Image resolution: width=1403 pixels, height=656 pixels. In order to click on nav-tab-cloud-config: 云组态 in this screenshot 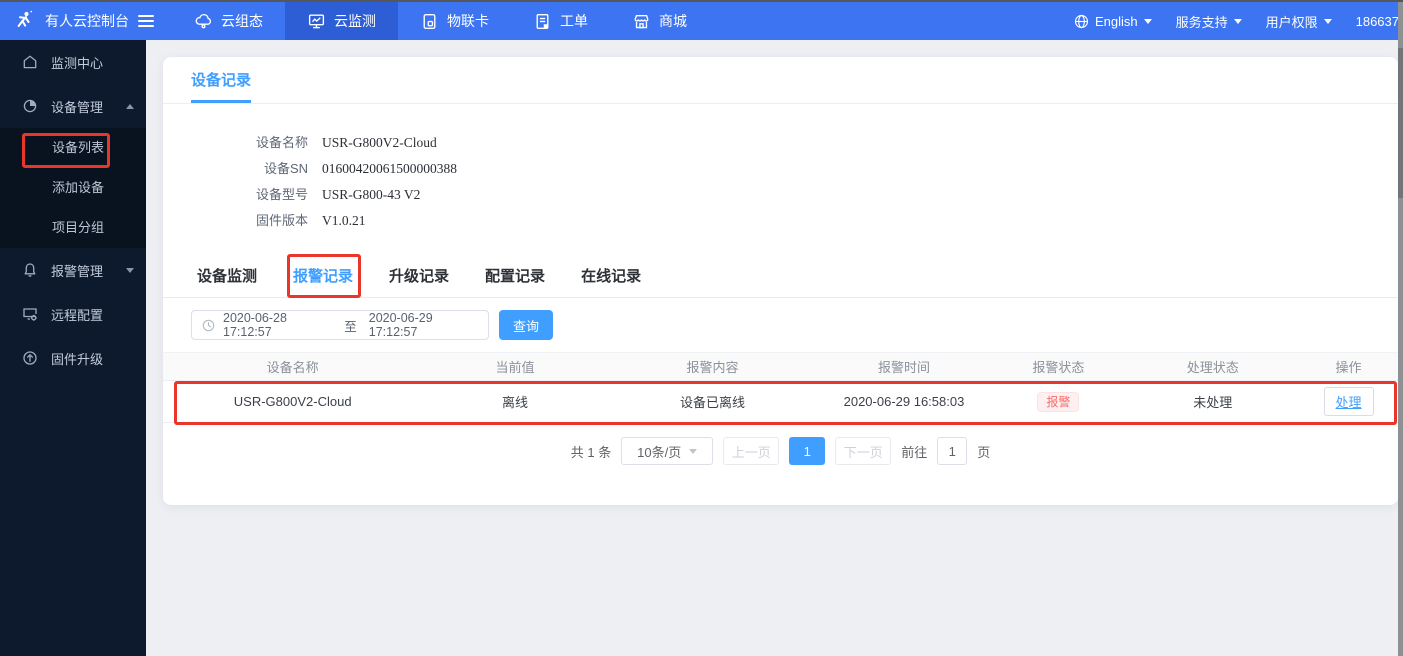, I will do `click(228, 21)`.